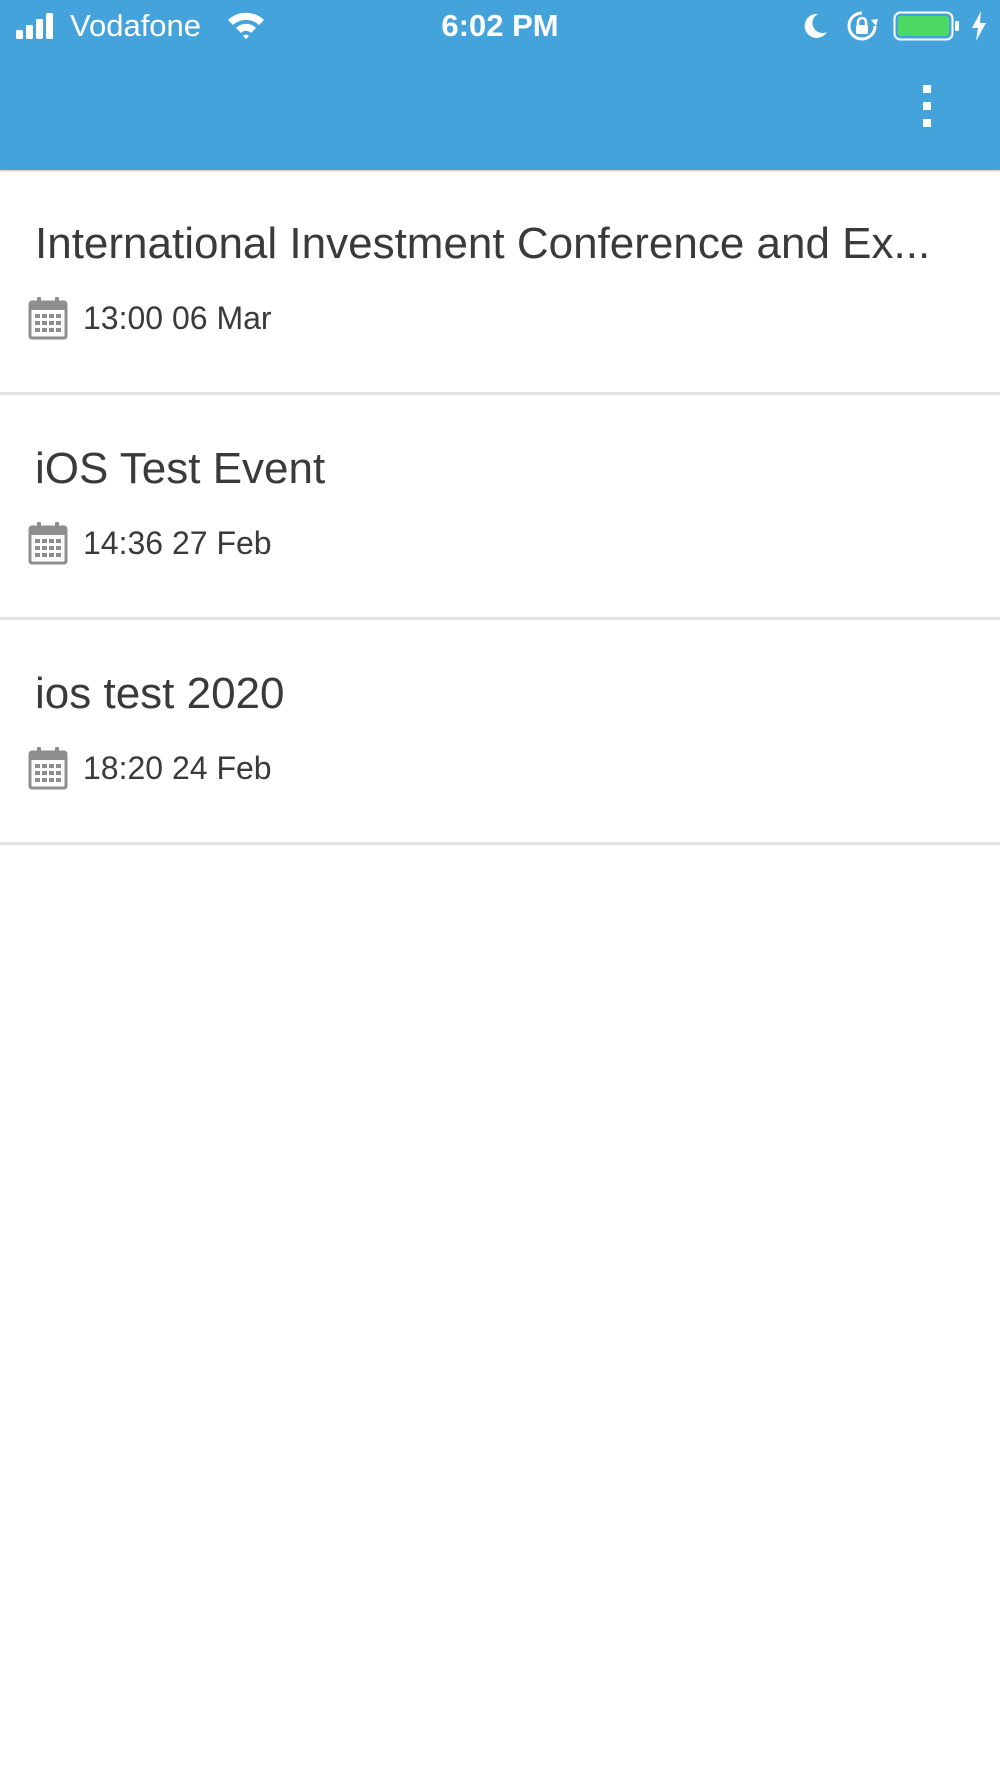 The image size is (1000, 1778). Describe the element at coordinates (926, 26) in the screenshot. I see `battery-icon` at that location.